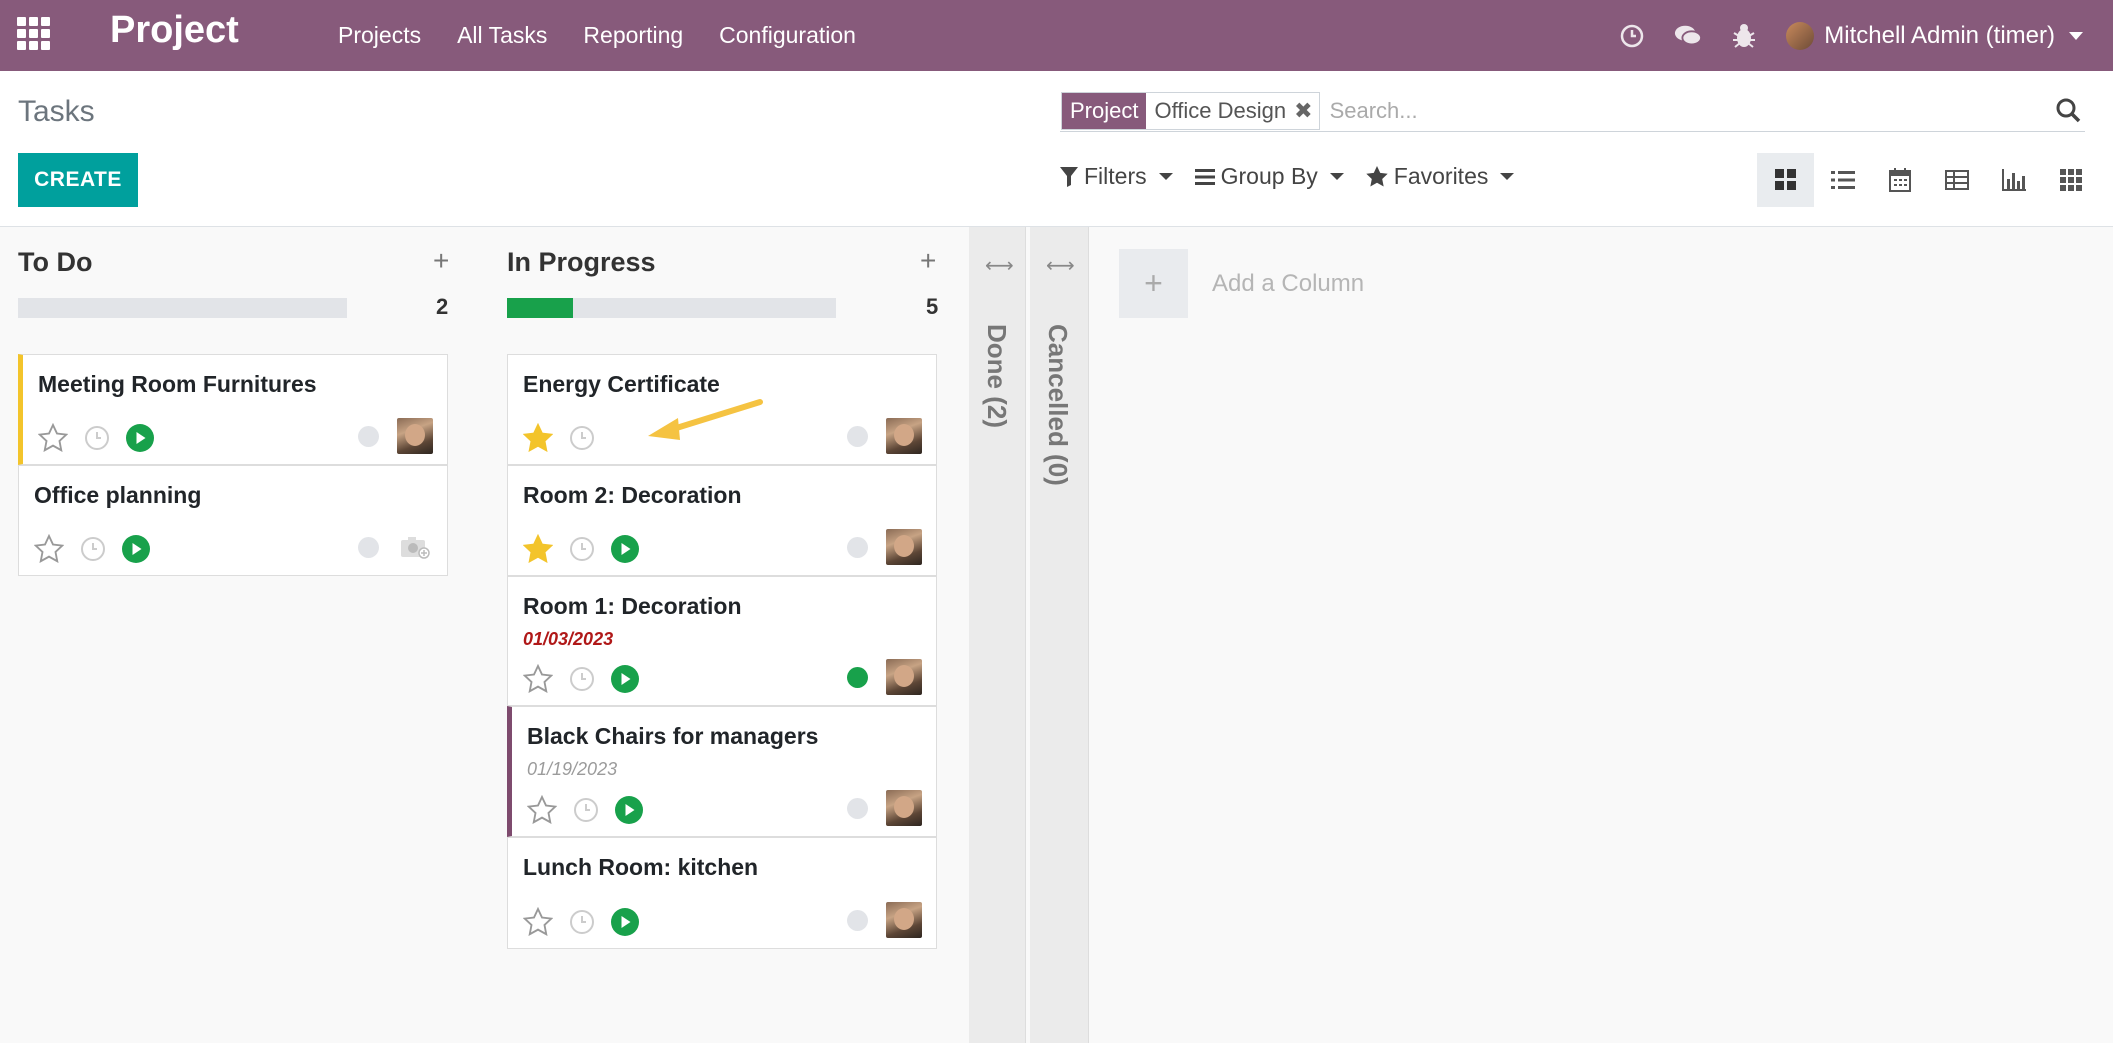  Describe the element at coordinates (572, 769) in the screenshot. I see `deadline-date: 01/19/2023` at that location.